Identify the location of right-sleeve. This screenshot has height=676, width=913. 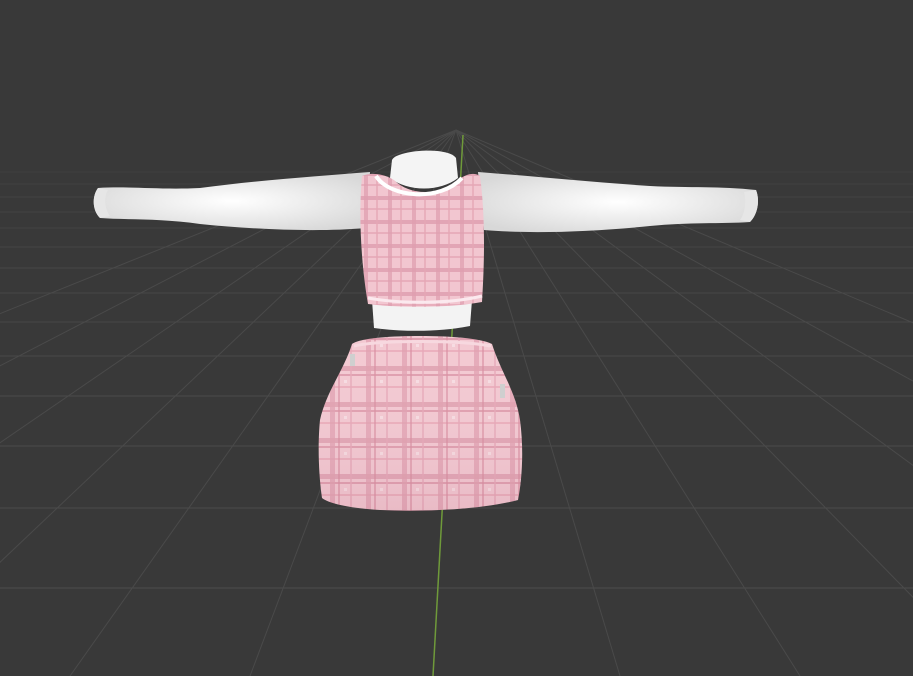
(618, 202).